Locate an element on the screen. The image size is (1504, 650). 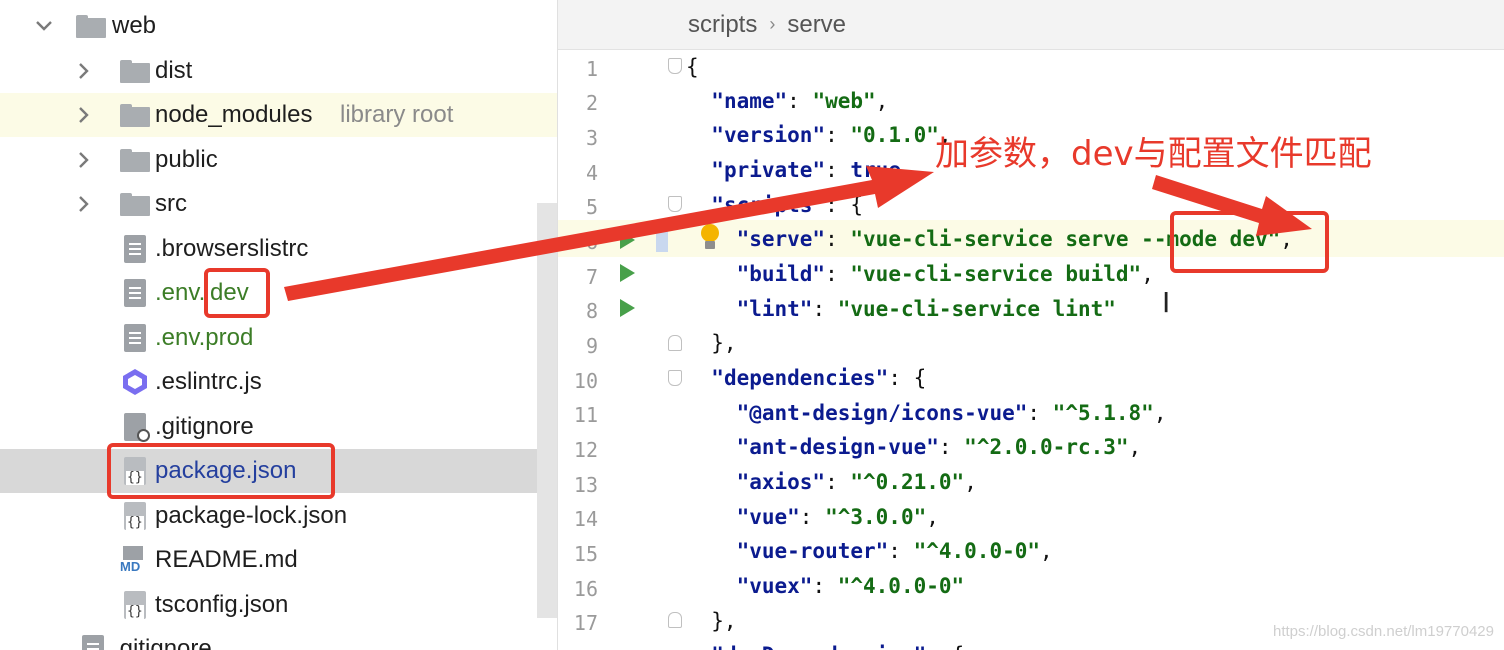
code-line-16: "vuex": "^4.0.0-0" is located at coordinates (850, 586).